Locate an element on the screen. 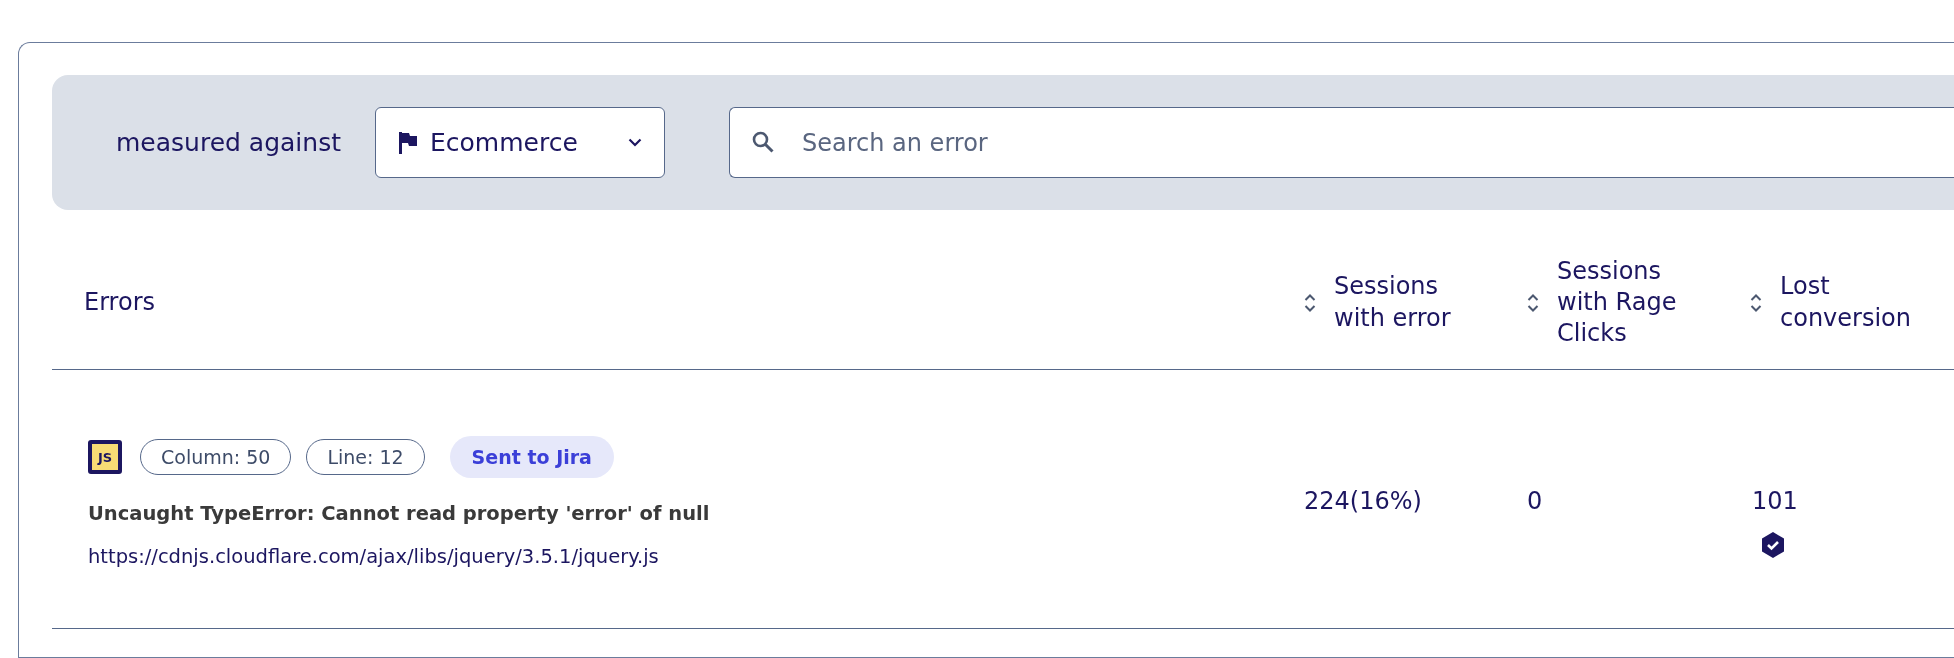 The height and width of the screenshot is (658, 1954). table-cell: 224(16%) is located at coordinates (1363, 501).